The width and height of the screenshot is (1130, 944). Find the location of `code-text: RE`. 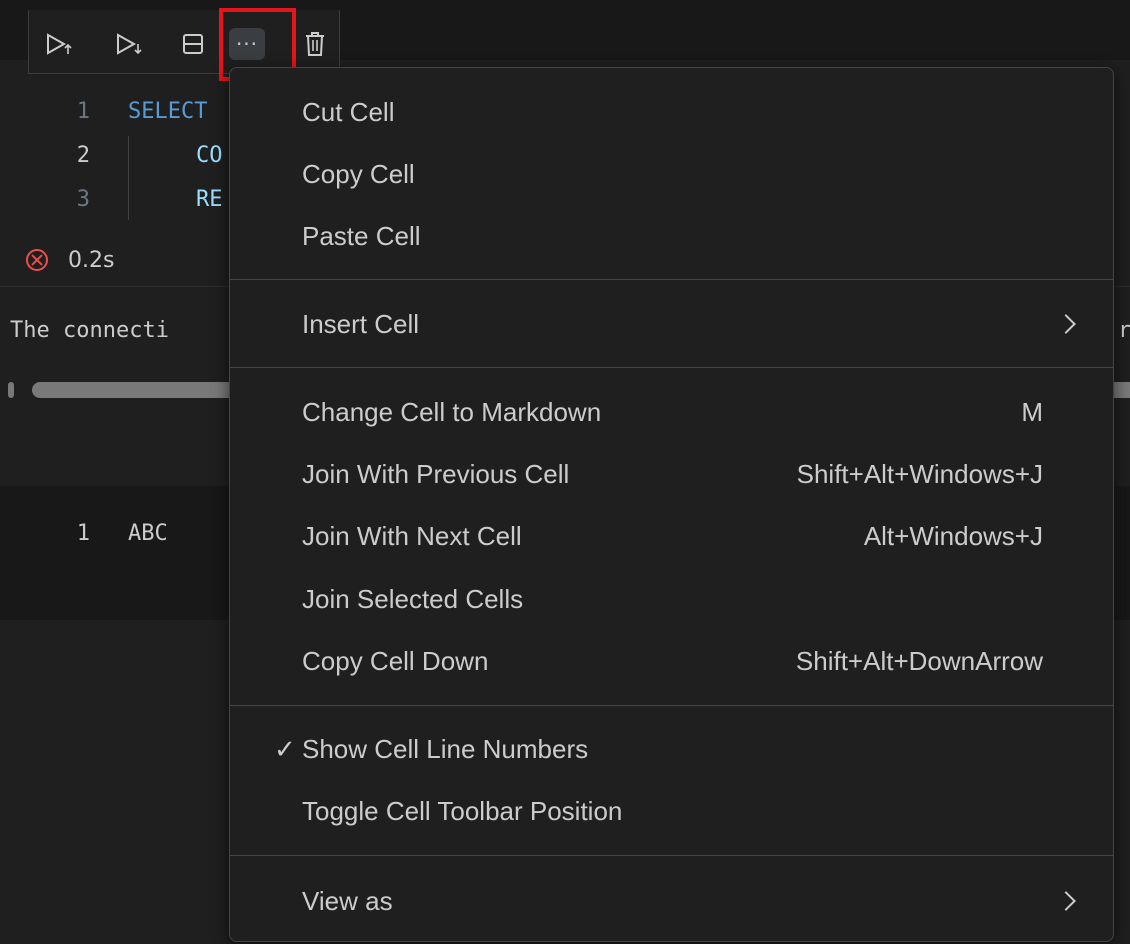

code-text: RE is located at coordinates (209, 199).